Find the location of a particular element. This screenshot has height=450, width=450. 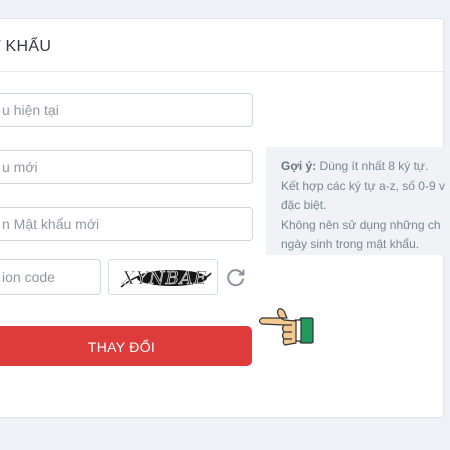

hint-label: Gợi ý: is located at coordinates (299, 166).